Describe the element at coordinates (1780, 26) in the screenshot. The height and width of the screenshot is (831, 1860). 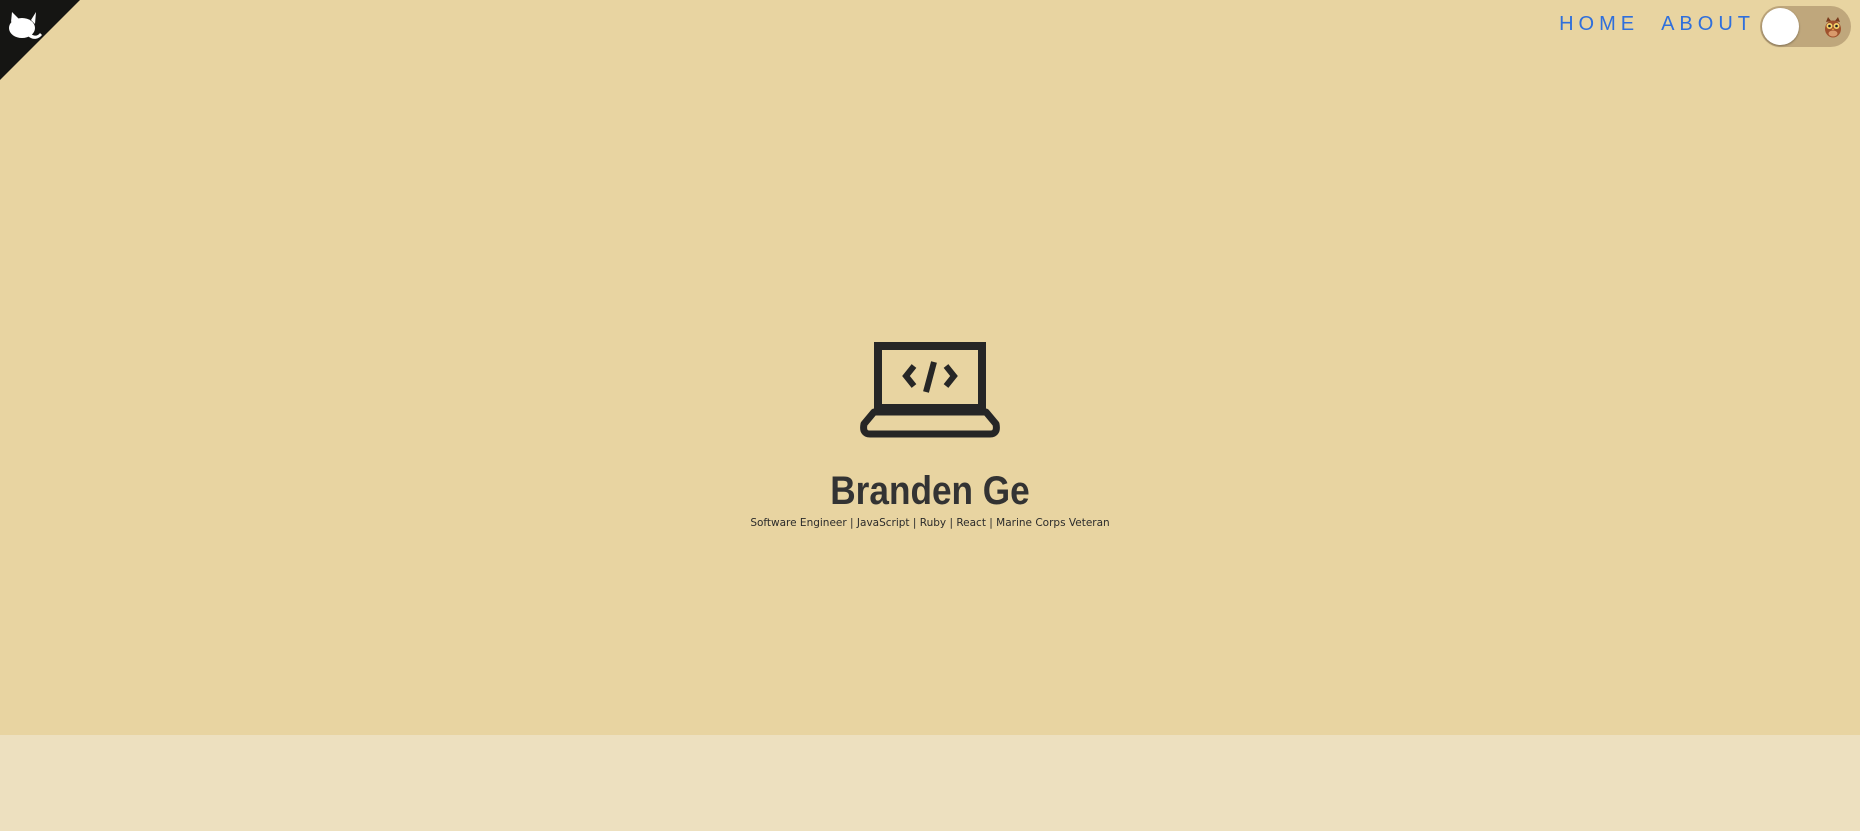
I see `toggle-knob` at that location.